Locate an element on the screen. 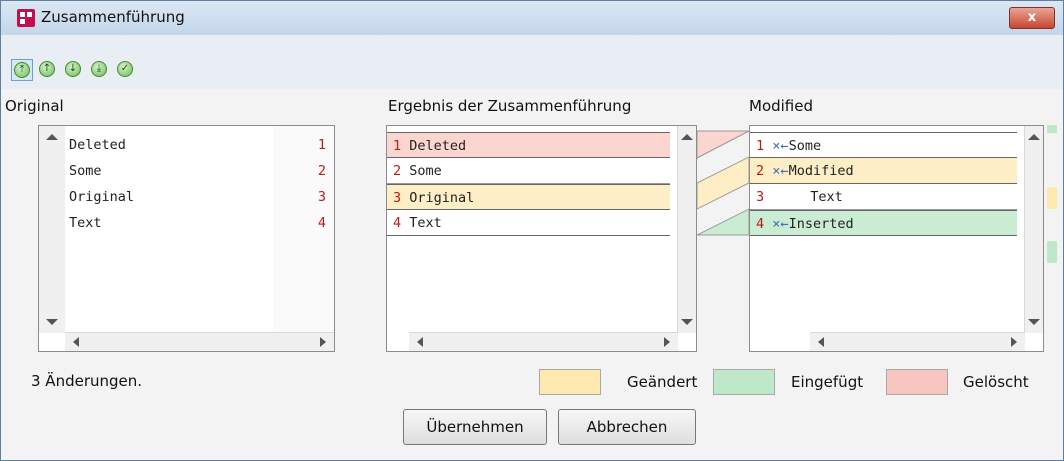 Image resolution: width=1064 pixels, height=461 pixels. previous-change-icon: ↑ is located at coordinates (47, 69).